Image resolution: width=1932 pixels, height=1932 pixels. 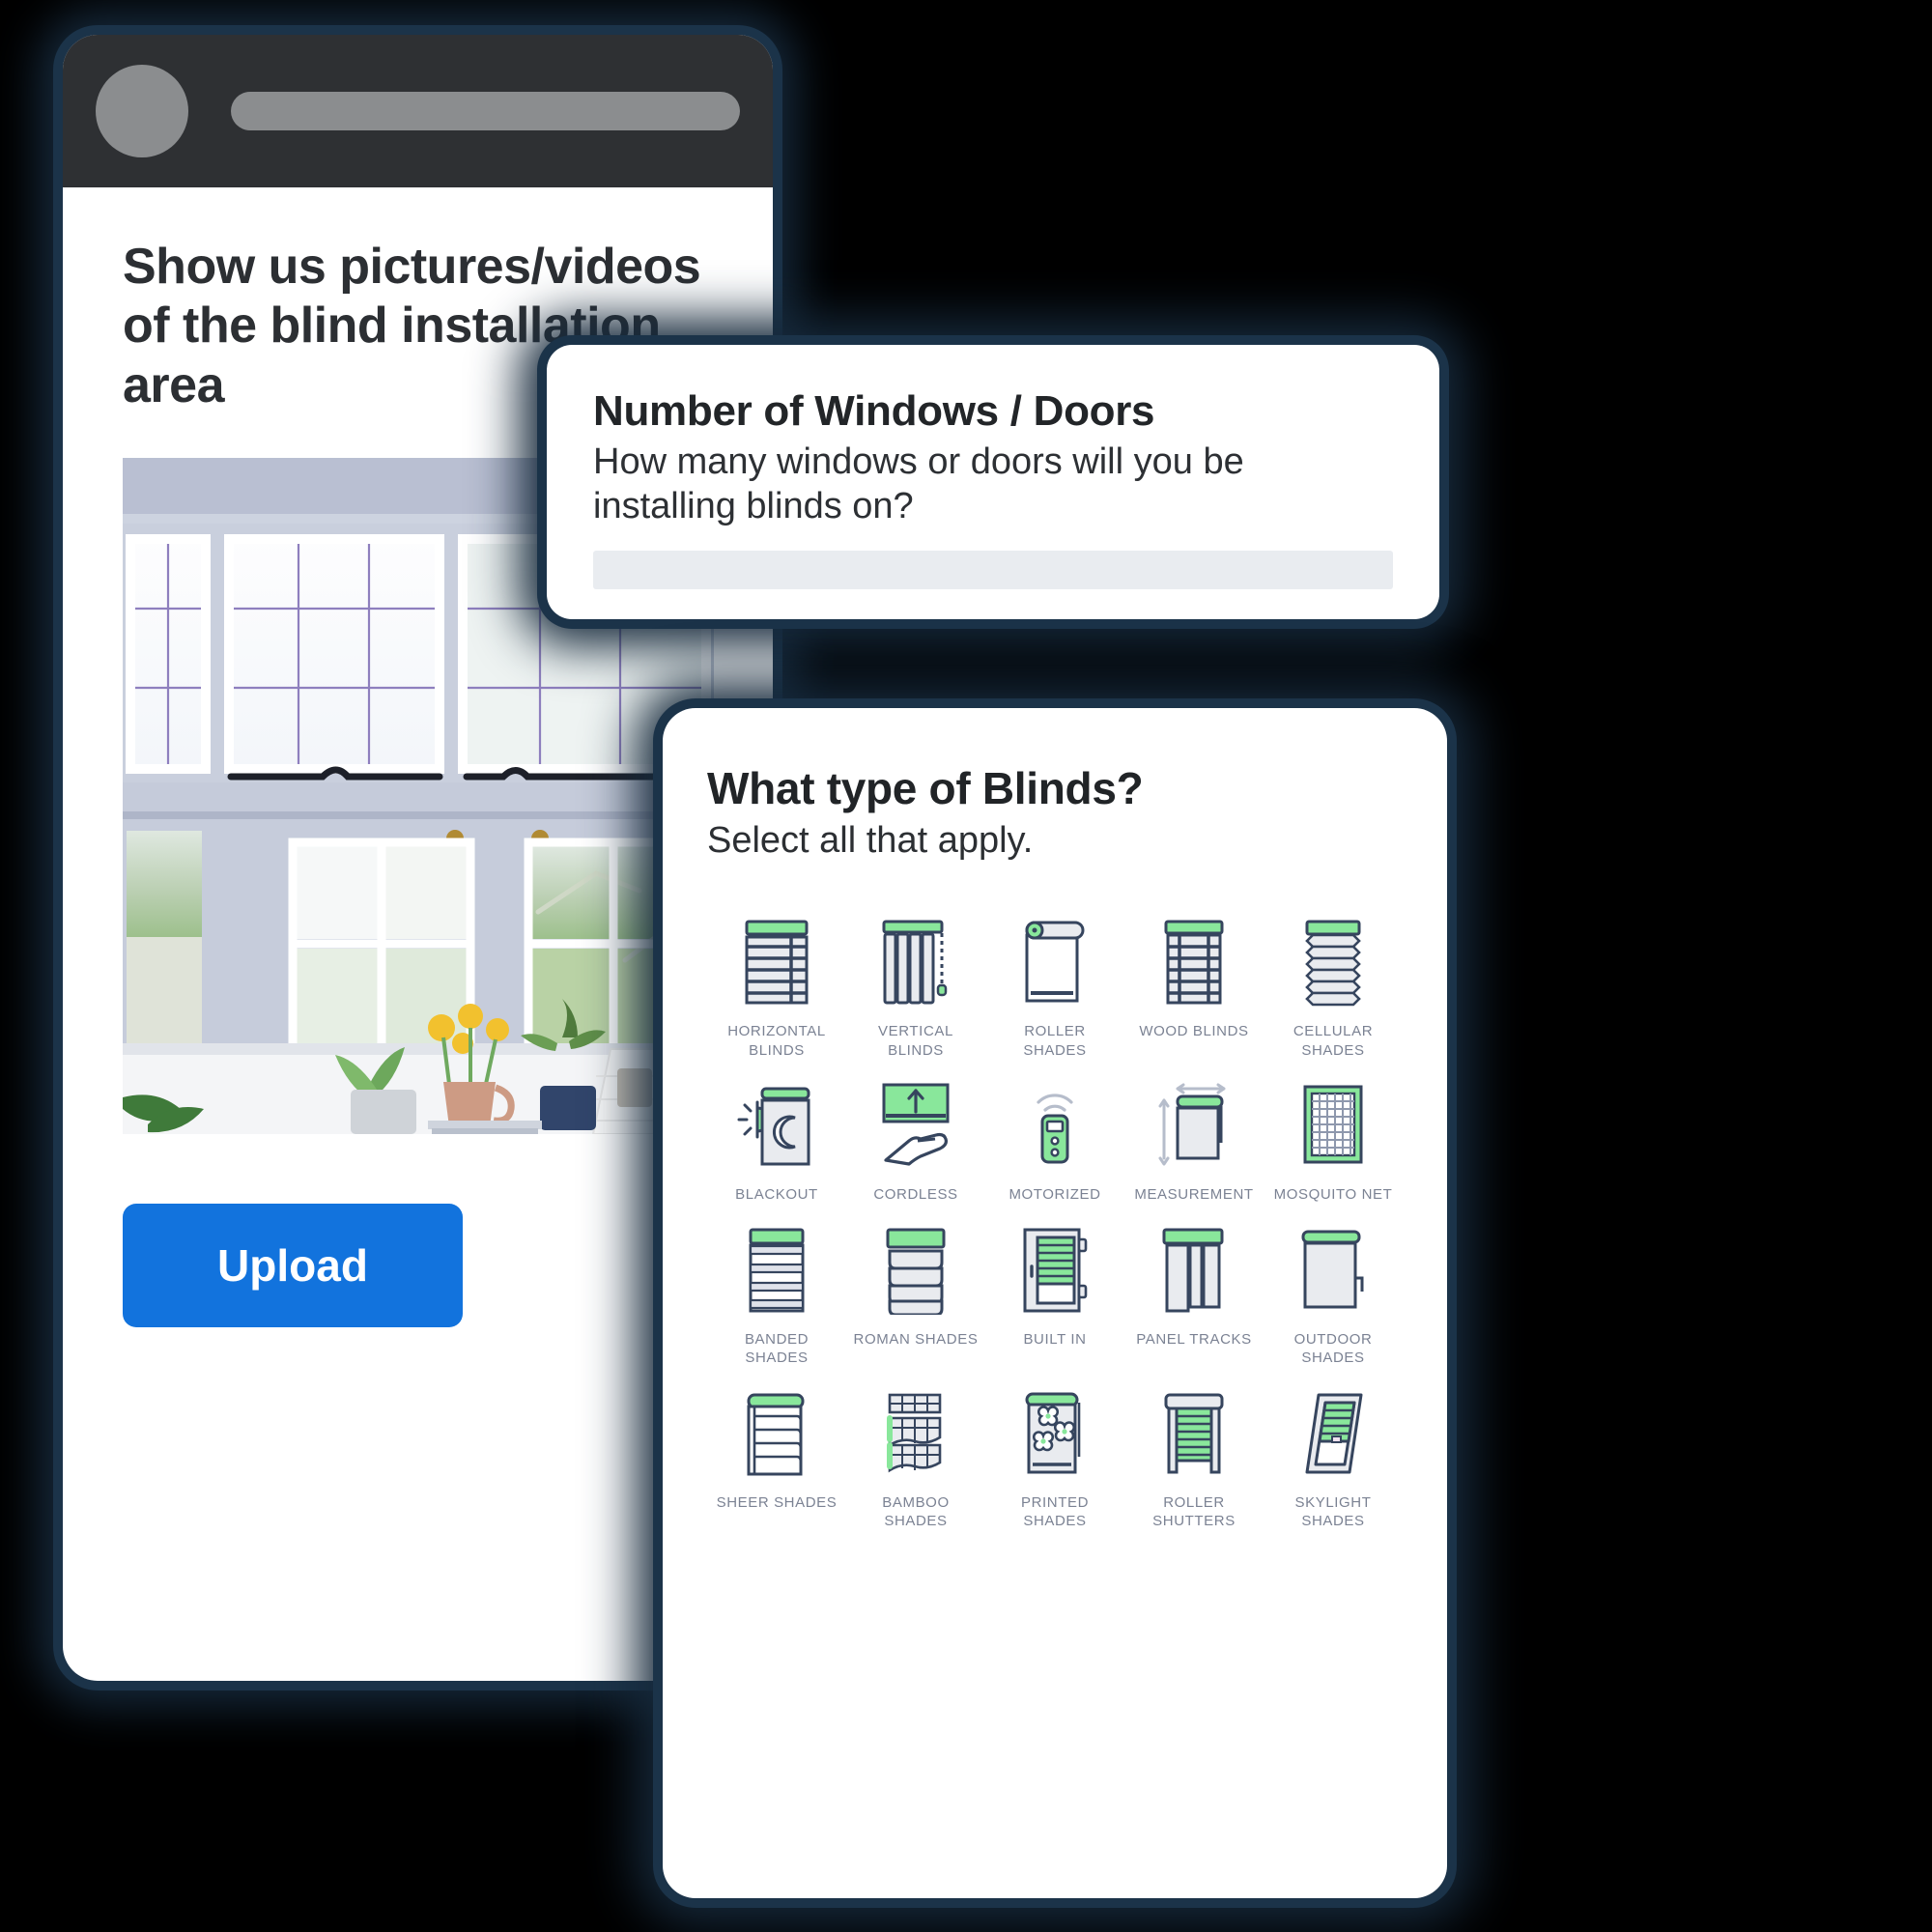 I want to click on app-topbar, so click(x=418, y=111).